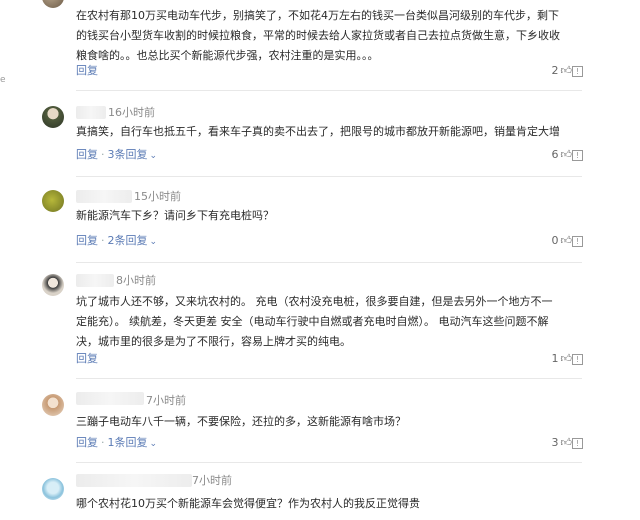 The image size is (640, 520). Describe the element at coordinates (127, 240) in the screenshot. I see `replies-count-label: 2条回复` at that location.